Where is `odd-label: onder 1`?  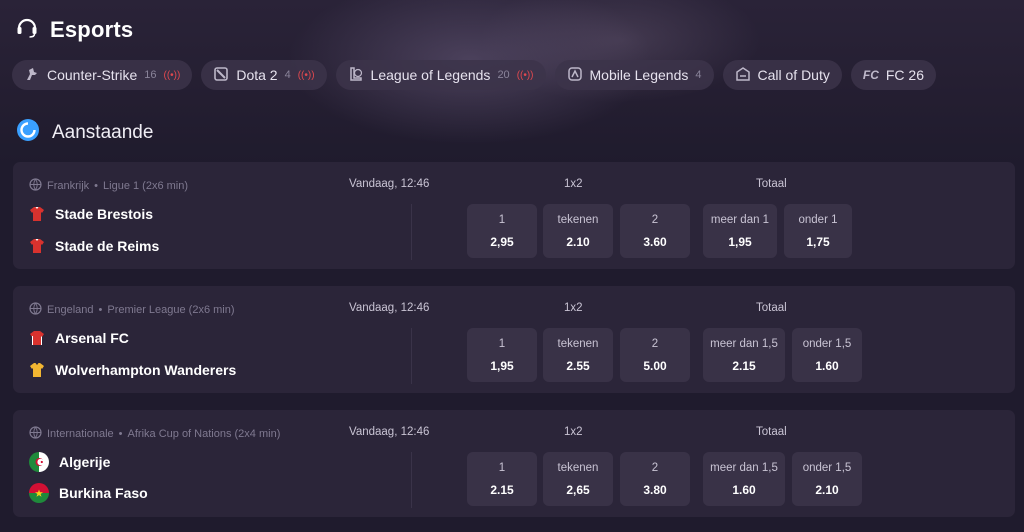
odd-label: onder 1 is located at coordinates (818, 219).